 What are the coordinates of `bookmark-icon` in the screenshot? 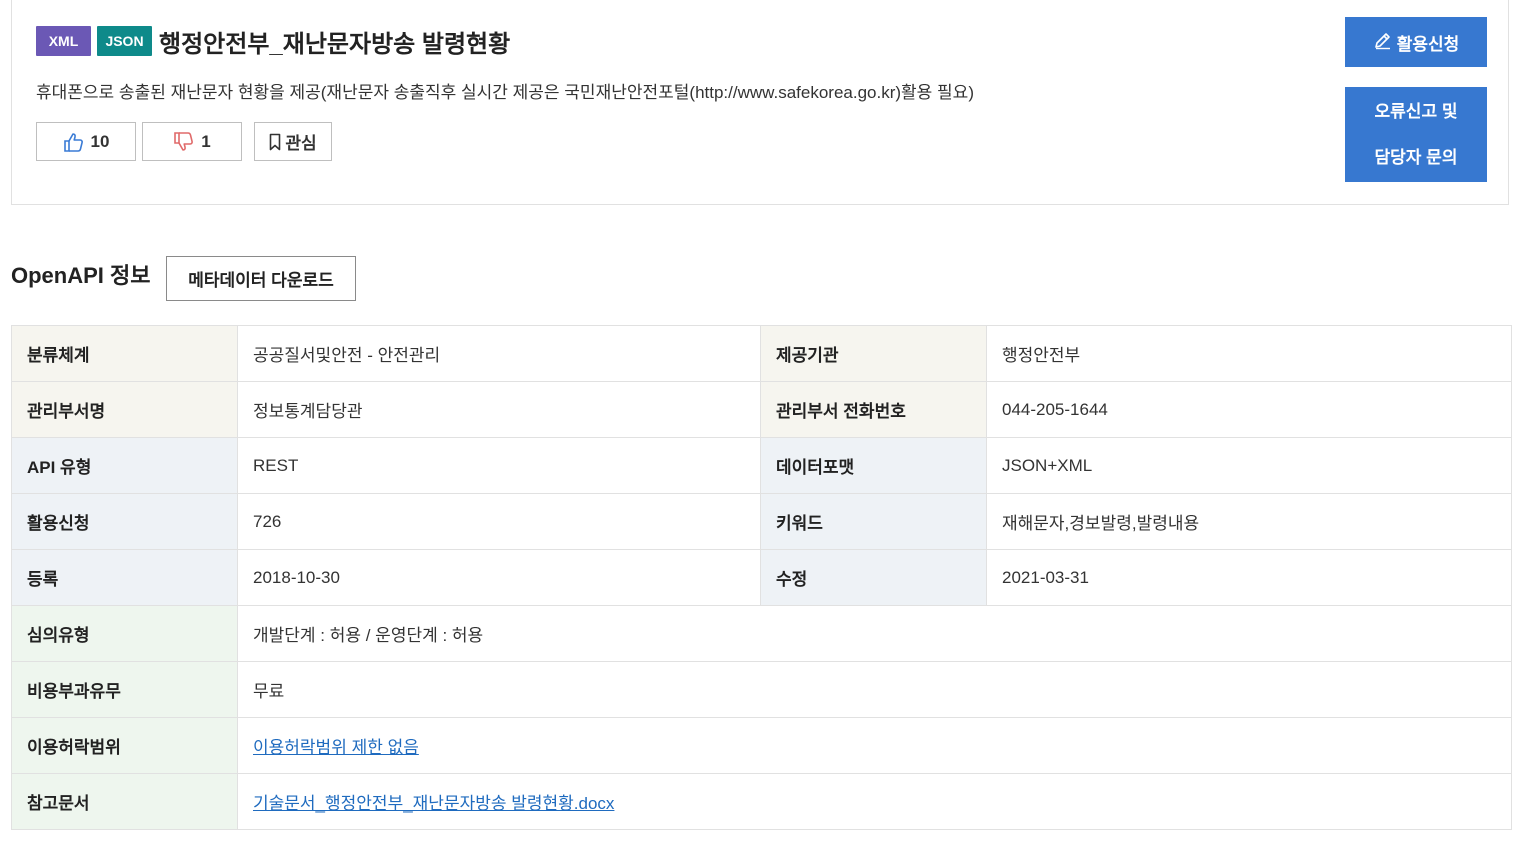 It's located at (275, 142).